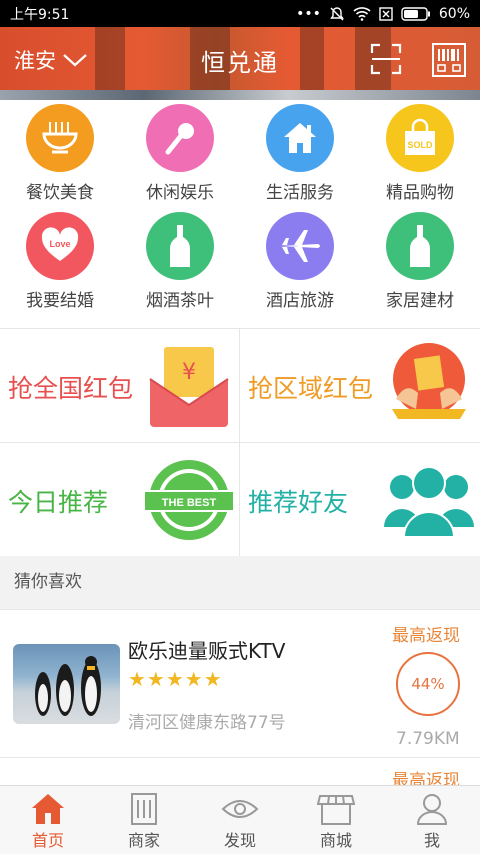 The height and width of the screenshot is (854, 480). I want to click on love-heart-icon: Love, so click(60, 246).